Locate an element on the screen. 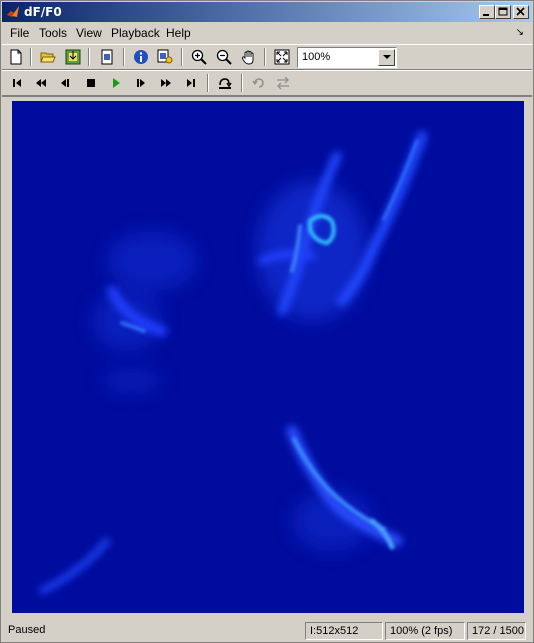  playback-toolbar is located at coordinates (267, 83).